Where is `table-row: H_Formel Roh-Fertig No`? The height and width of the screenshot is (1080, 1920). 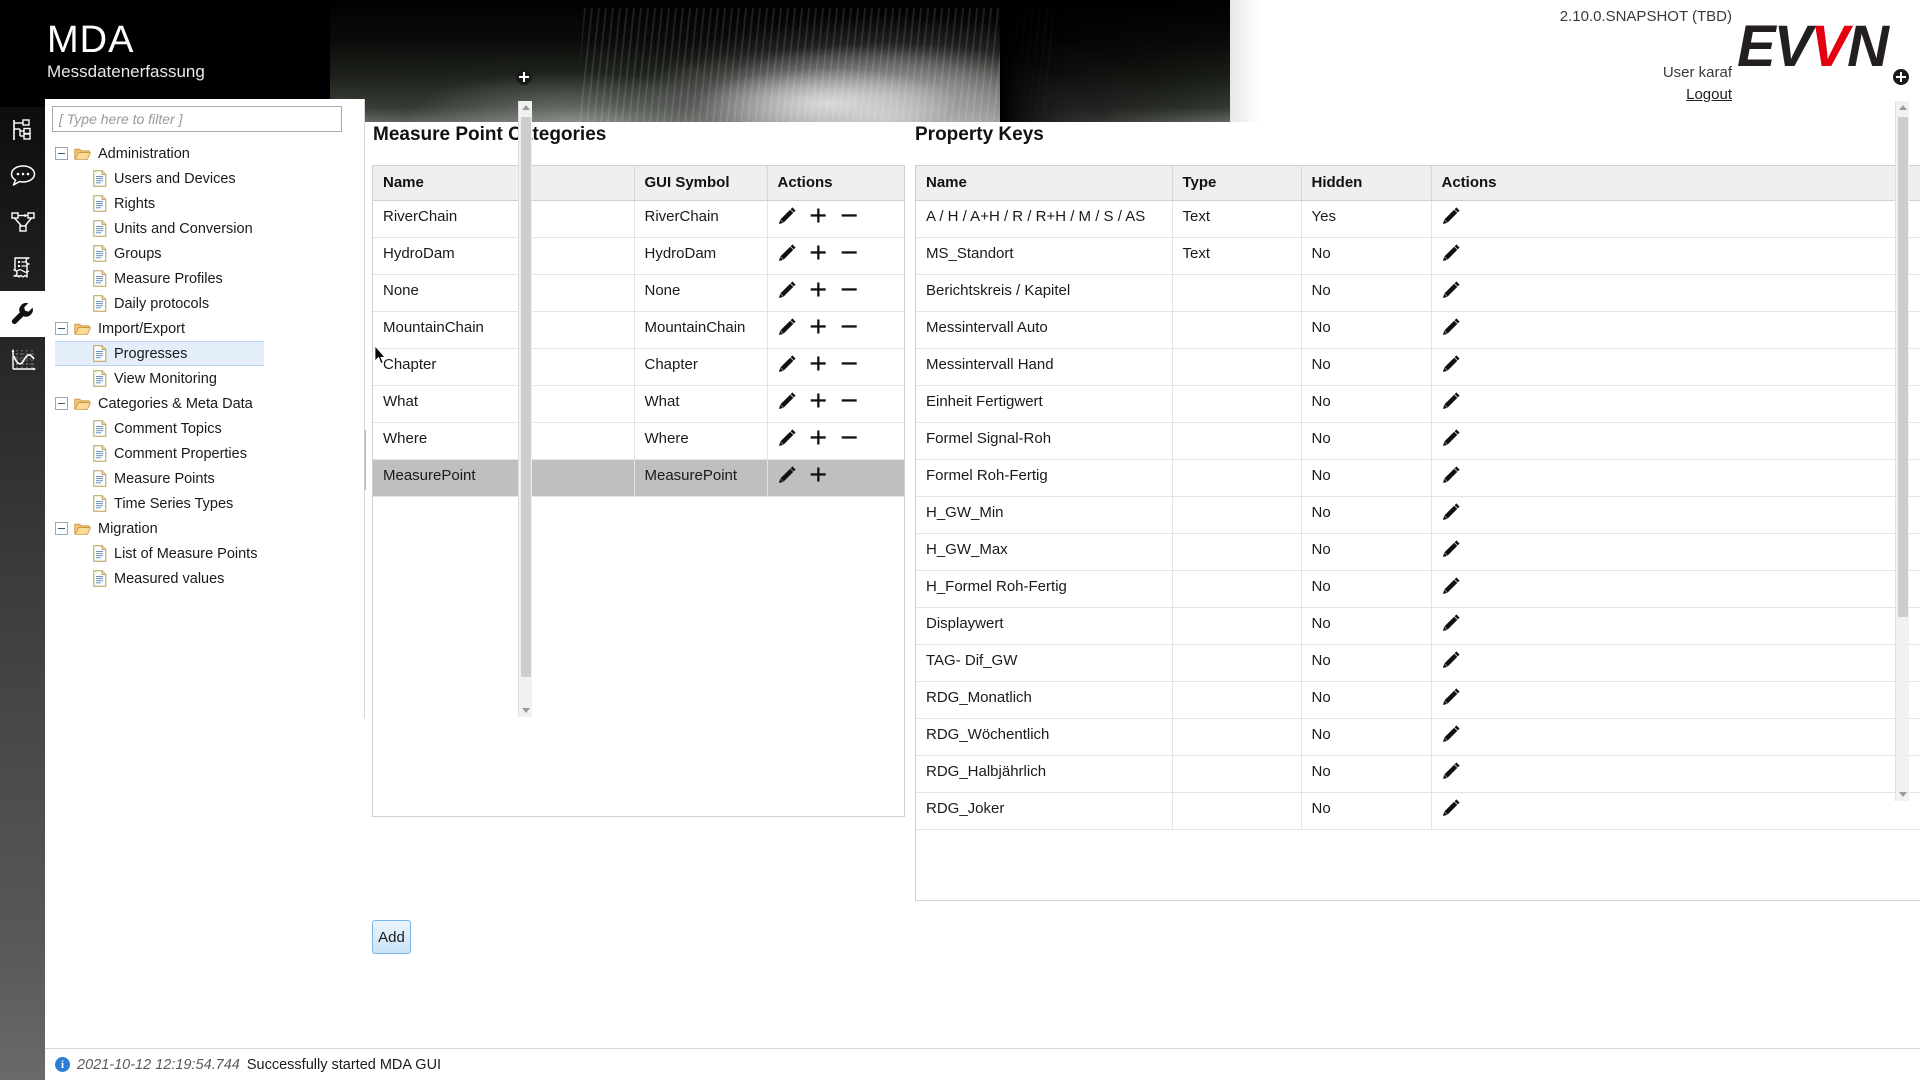
table-row: H_Formel Roh-Fertig No is located at coordinates (1418, 589).